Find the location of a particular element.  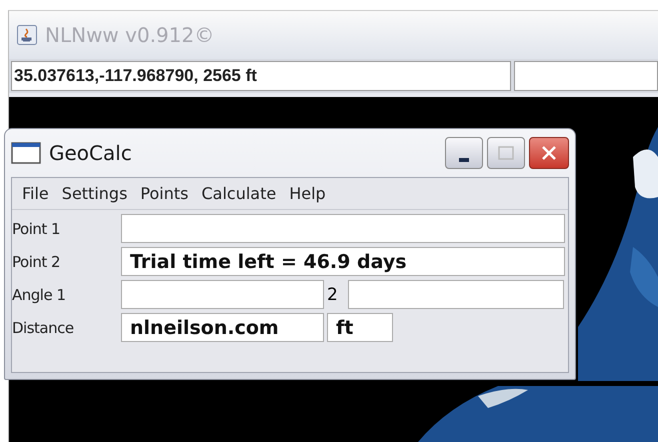

minimize-button is located at coordinates (464, 153).